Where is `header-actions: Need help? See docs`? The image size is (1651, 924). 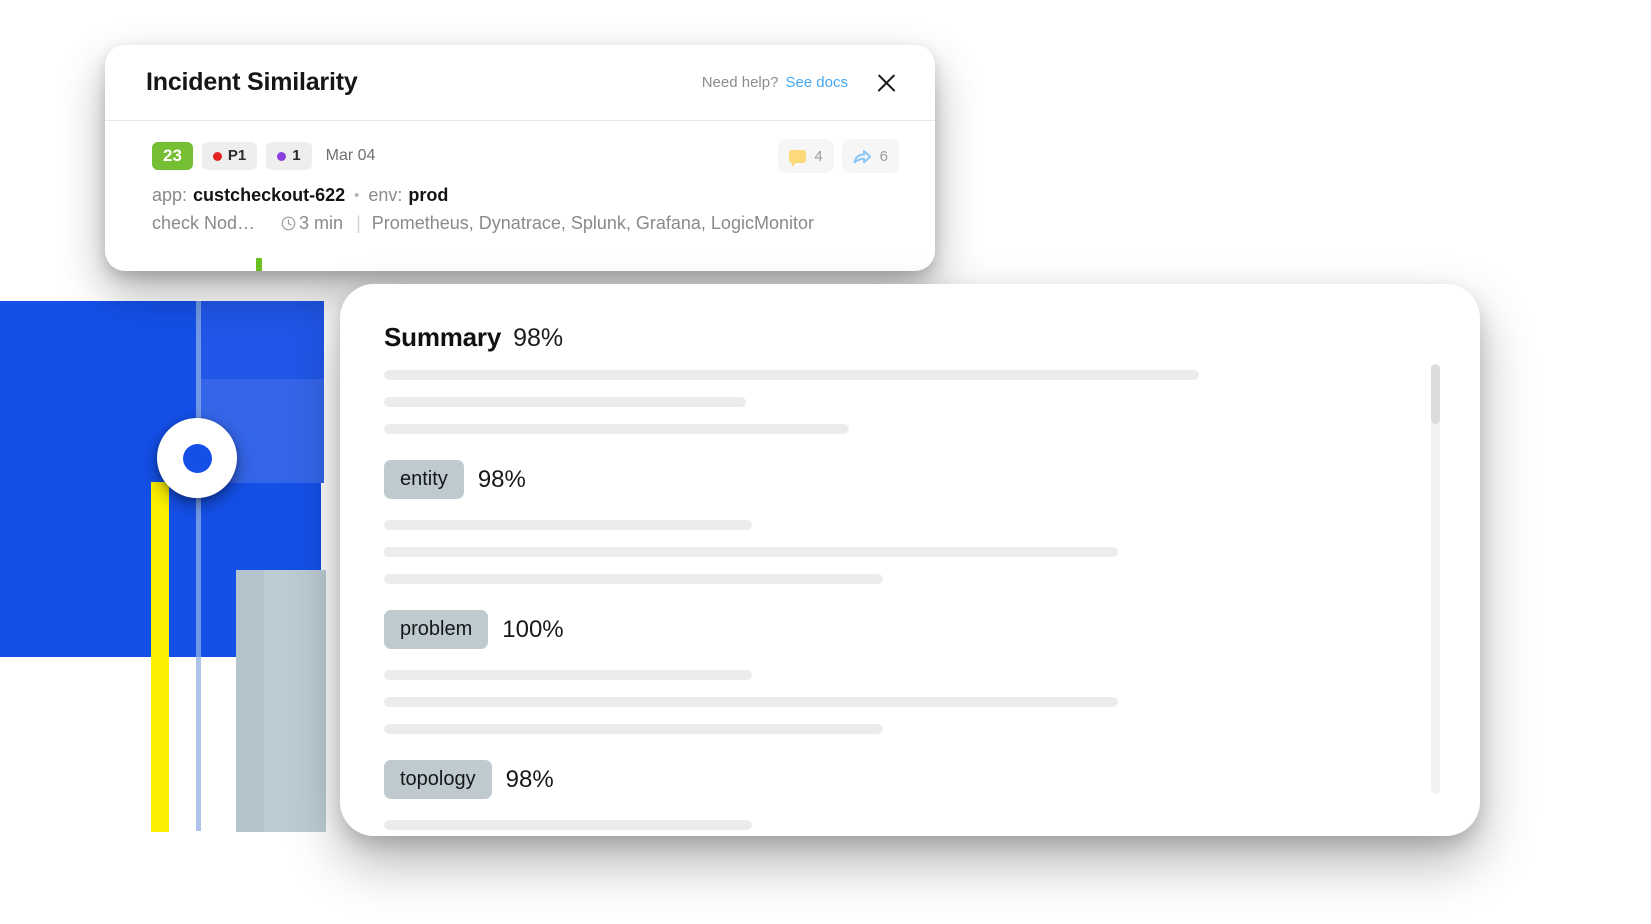
header-actions: Need help? See docs is located at coordinates (800, 83).